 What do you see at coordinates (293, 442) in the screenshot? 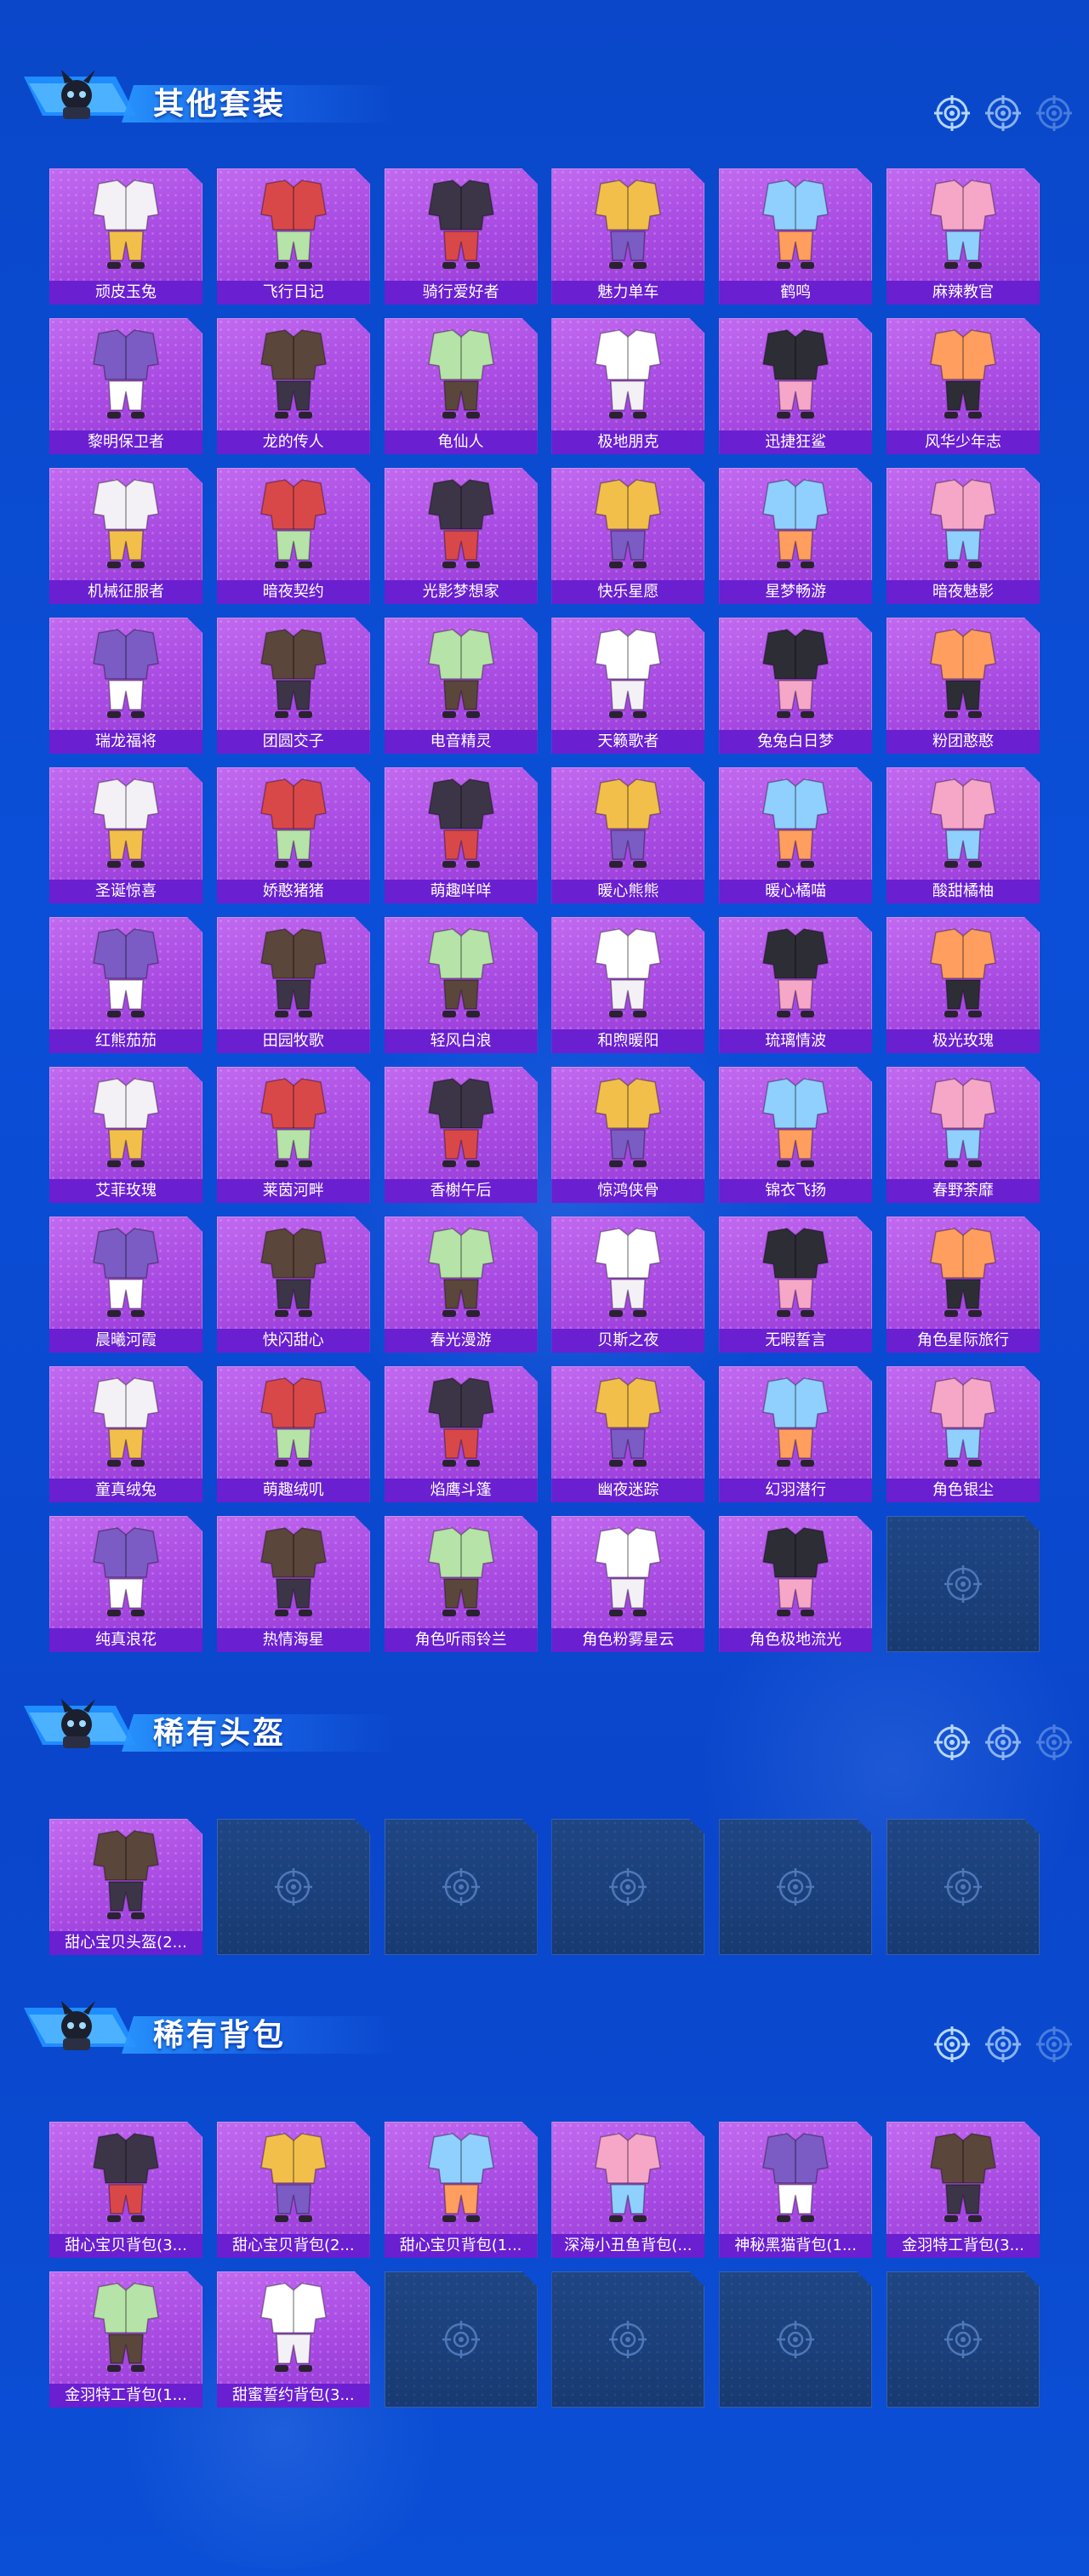
I see `item-name: 龙的传人` at bounding box center [293, 442].